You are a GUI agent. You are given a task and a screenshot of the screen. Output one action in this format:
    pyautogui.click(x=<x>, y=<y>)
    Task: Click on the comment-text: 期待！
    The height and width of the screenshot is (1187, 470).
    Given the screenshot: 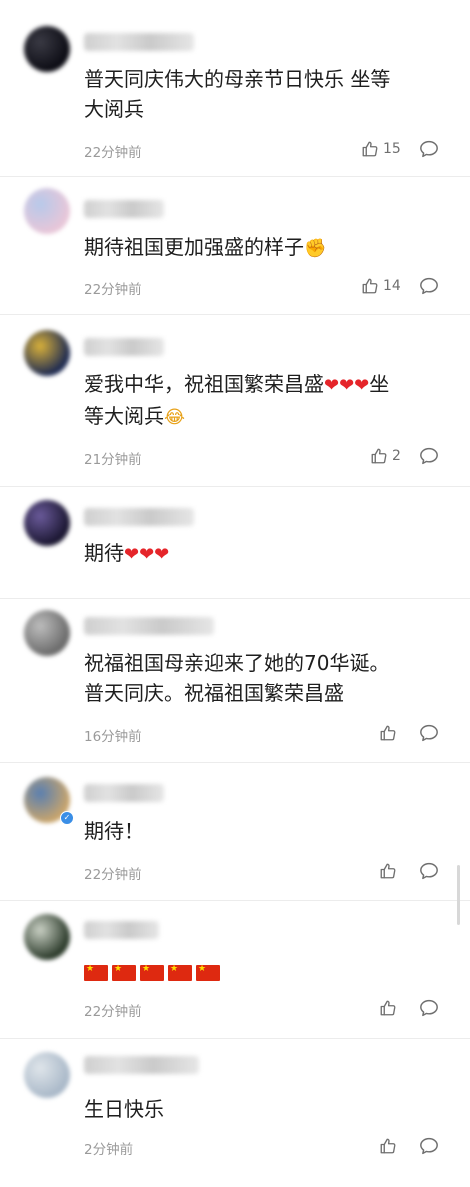 What is the action you would take?
    pyautogui.click(x=269, y=831)
    